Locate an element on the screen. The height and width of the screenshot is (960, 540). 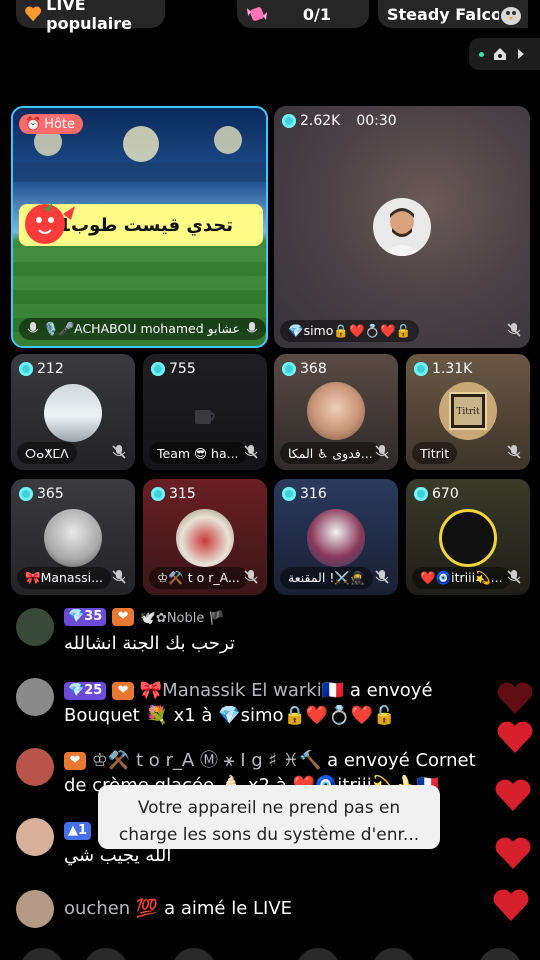
viewer-count: 212 is located at coordinates (41, 369).